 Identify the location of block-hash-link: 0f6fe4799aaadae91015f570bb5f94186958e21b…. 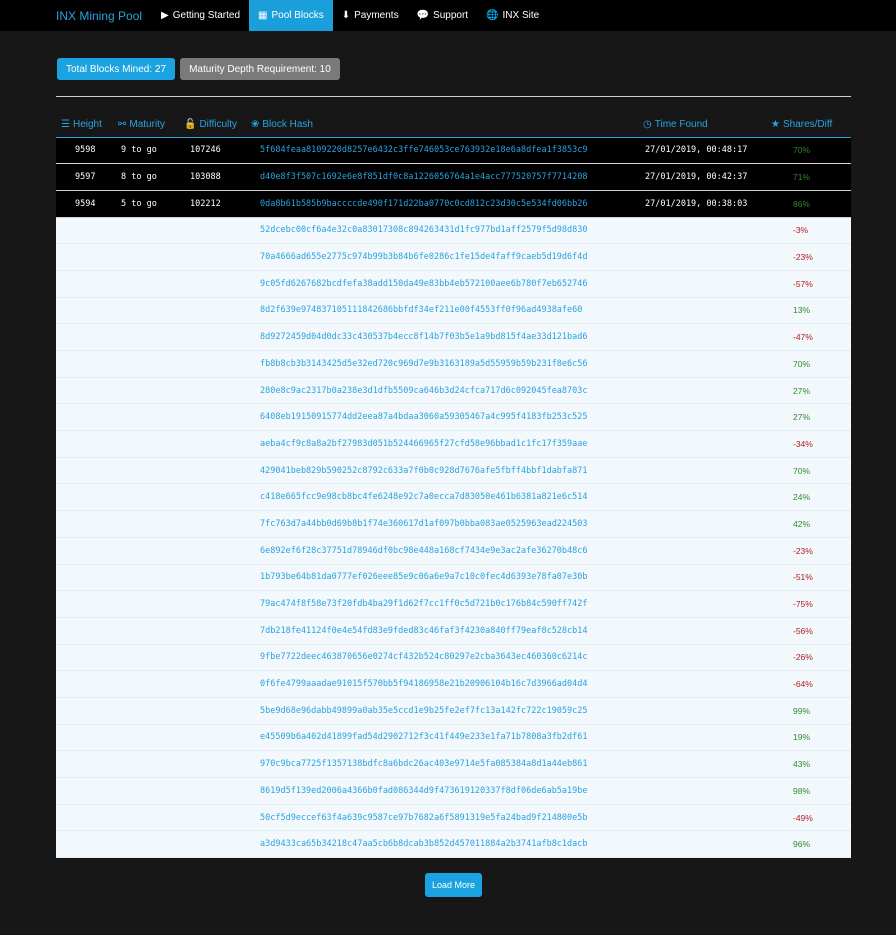
(441, 684).